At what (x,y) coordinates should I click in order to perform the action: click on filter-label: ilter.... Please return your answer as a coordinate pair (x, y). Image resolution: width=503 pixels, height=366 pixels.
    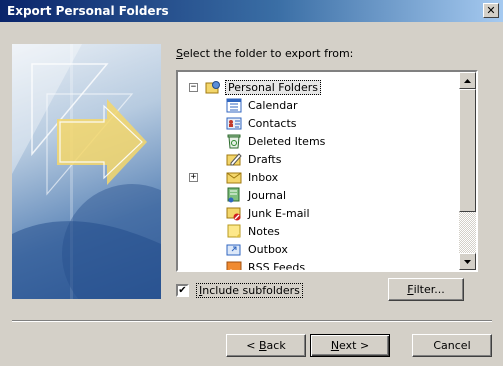
    Looking at the image, I should click on (429, 289).